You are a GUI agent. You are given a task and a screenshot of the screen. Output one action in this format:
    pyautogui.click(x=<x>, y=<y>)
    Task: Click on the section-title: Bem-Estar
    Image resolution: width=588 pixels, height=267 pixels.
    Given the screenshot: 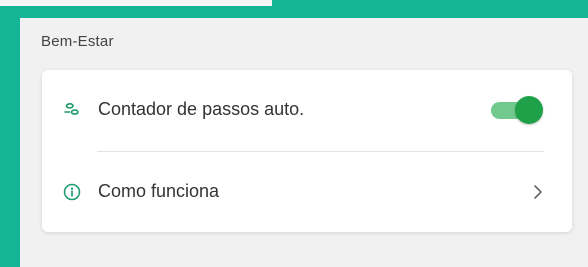 What is the action you would take?
    pyautogui.click(x=77, y=41)
    